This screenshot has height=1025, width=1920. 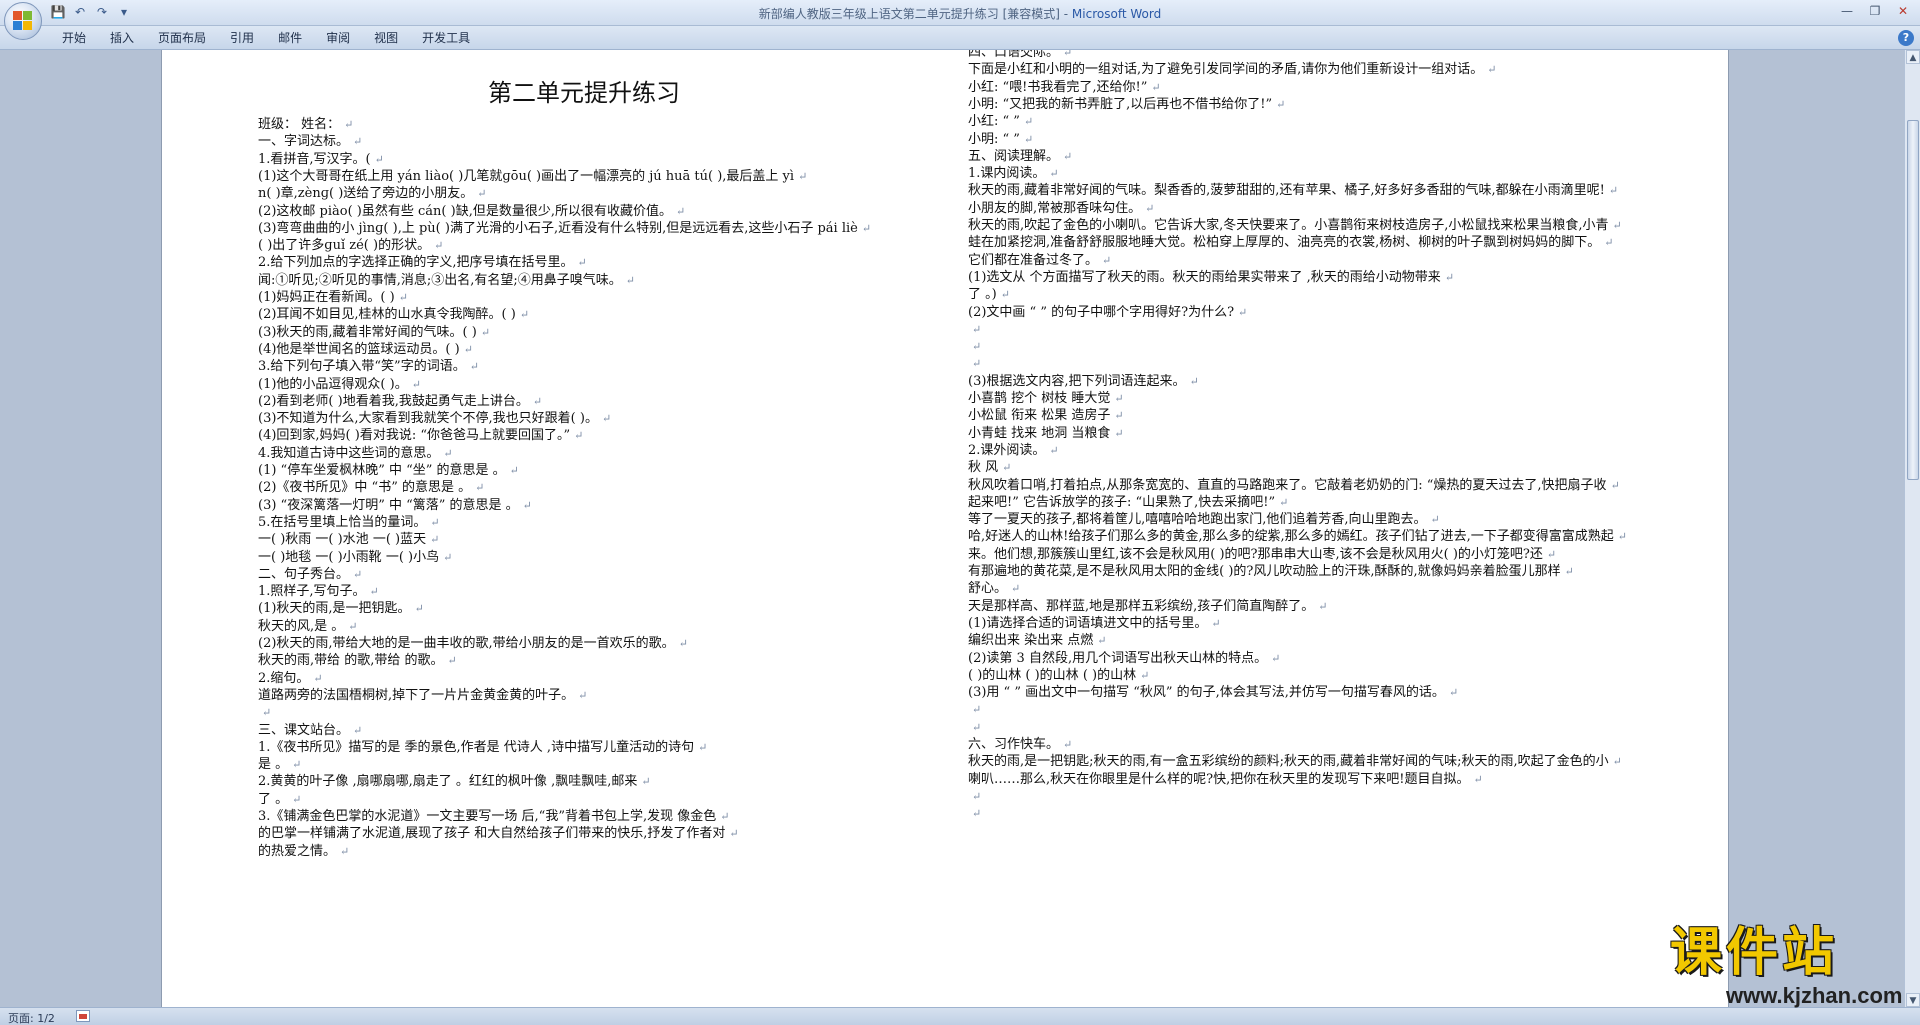 I want to click on text-line: 编织出来 染出来 点燃 ↵, so click(x=1037, y=641).